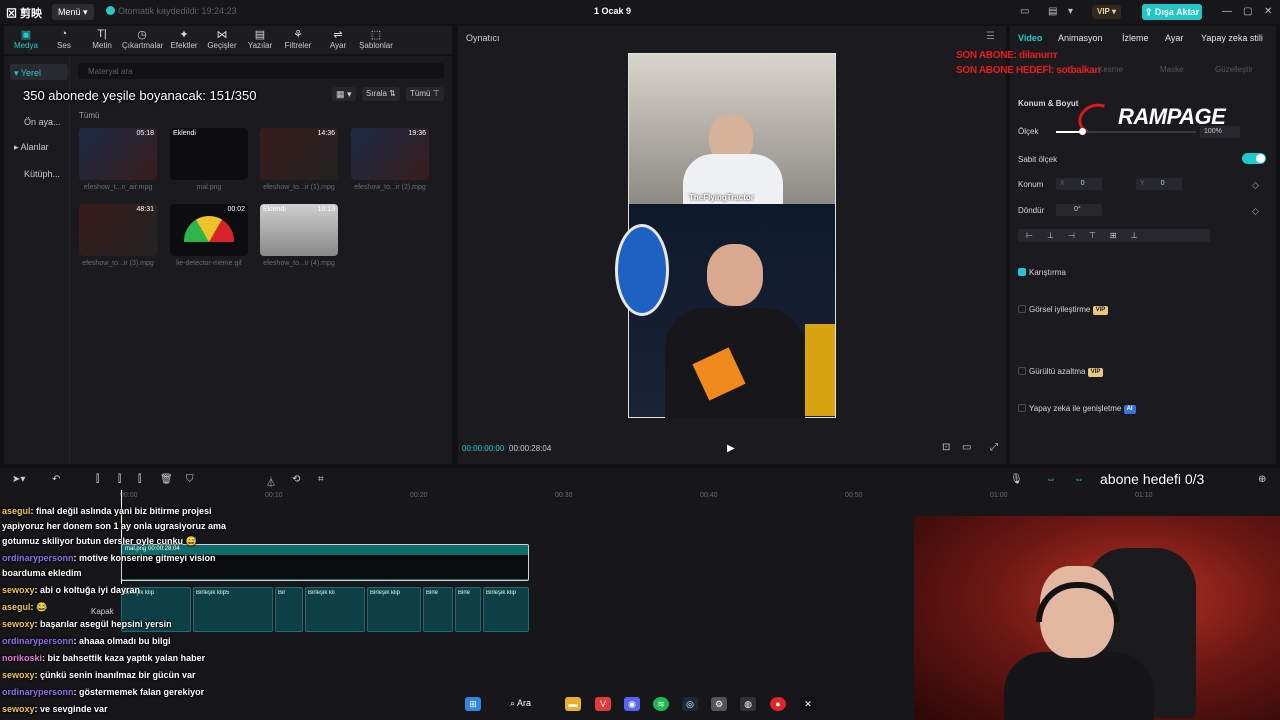  Describe the element at coordinates (1142, 183) in the screenshot. I see `y-label: Y` at that location.